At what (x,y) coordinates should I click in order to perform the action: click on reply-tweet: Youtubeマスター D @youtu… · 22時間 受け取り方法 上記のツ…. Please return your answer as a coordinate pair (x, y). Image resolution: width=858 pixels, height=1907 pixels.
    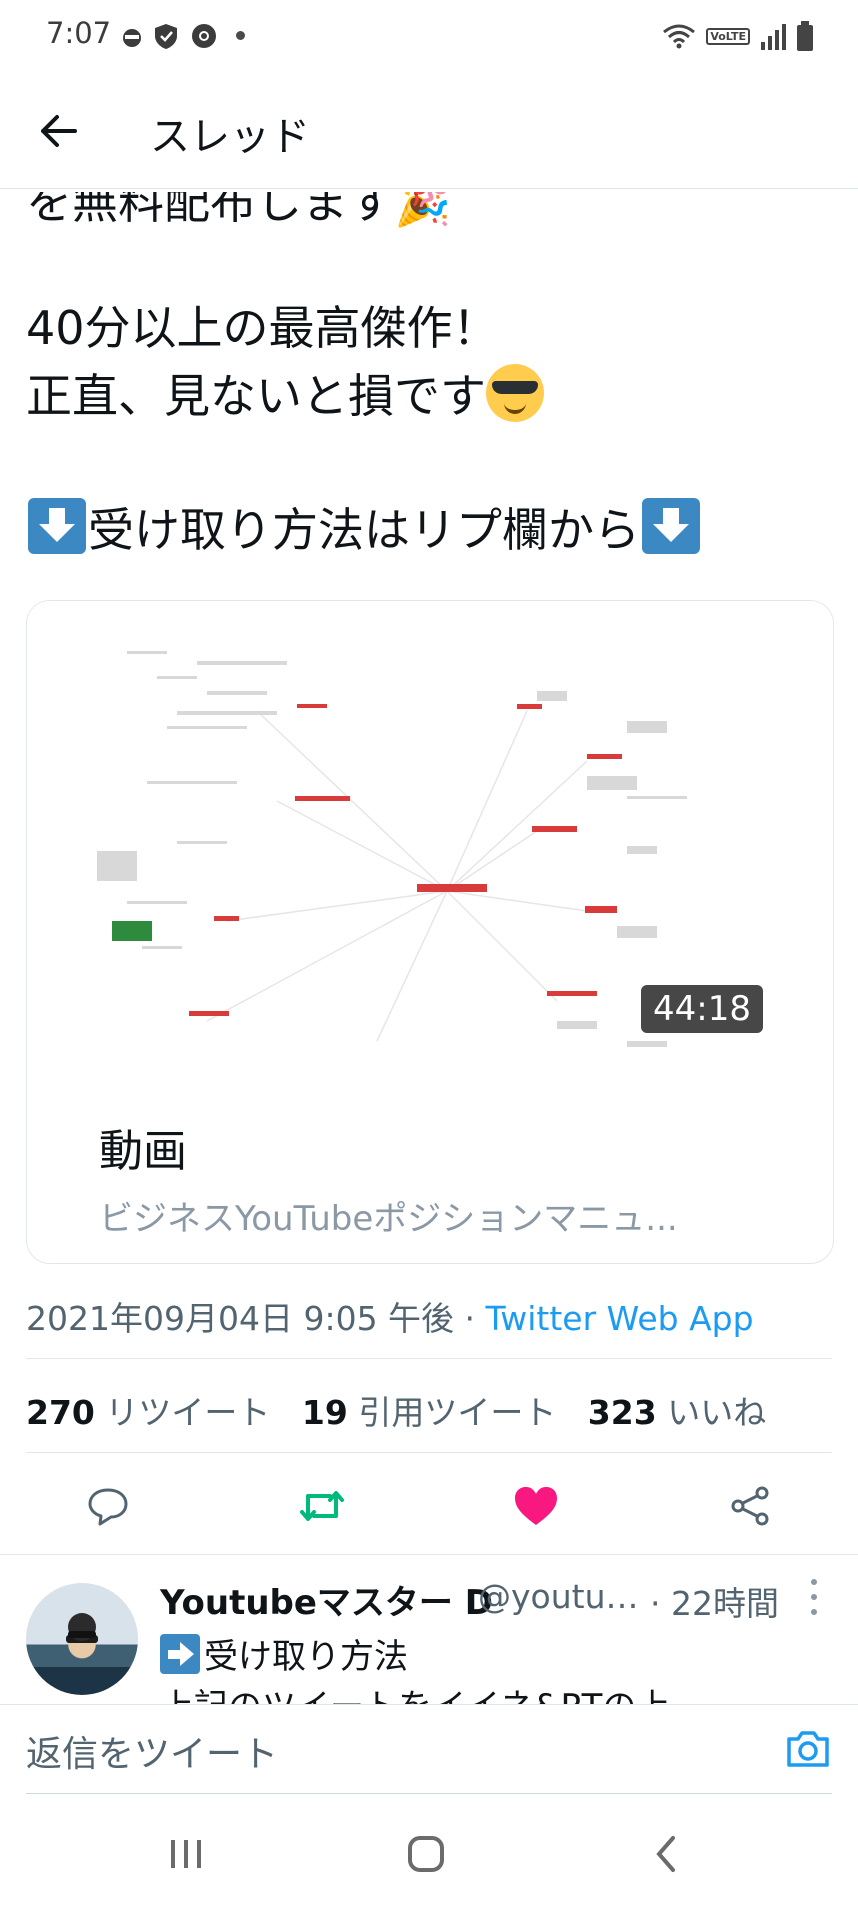
    Looking at the image, I should click on (429, 1629).